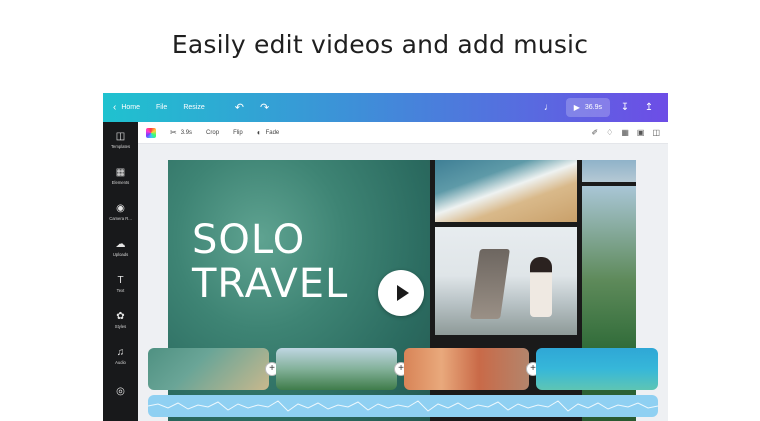 Image resolution: width=760 pixels, height=421 pixels. Describe the element at coordinates (120, 254) in the screenshot. I see `sidebar-item-label: Uploads` at that location.